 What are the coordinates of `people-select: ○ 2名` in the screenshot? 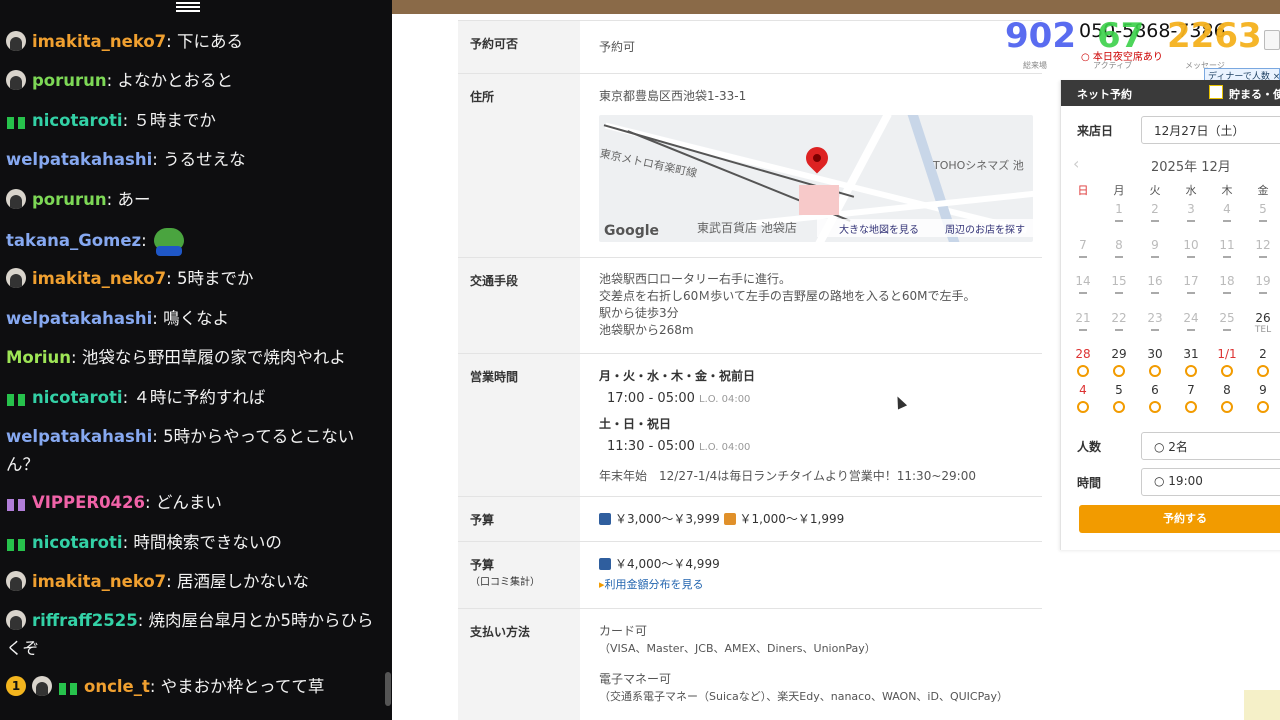 It's located at (1210, 446).